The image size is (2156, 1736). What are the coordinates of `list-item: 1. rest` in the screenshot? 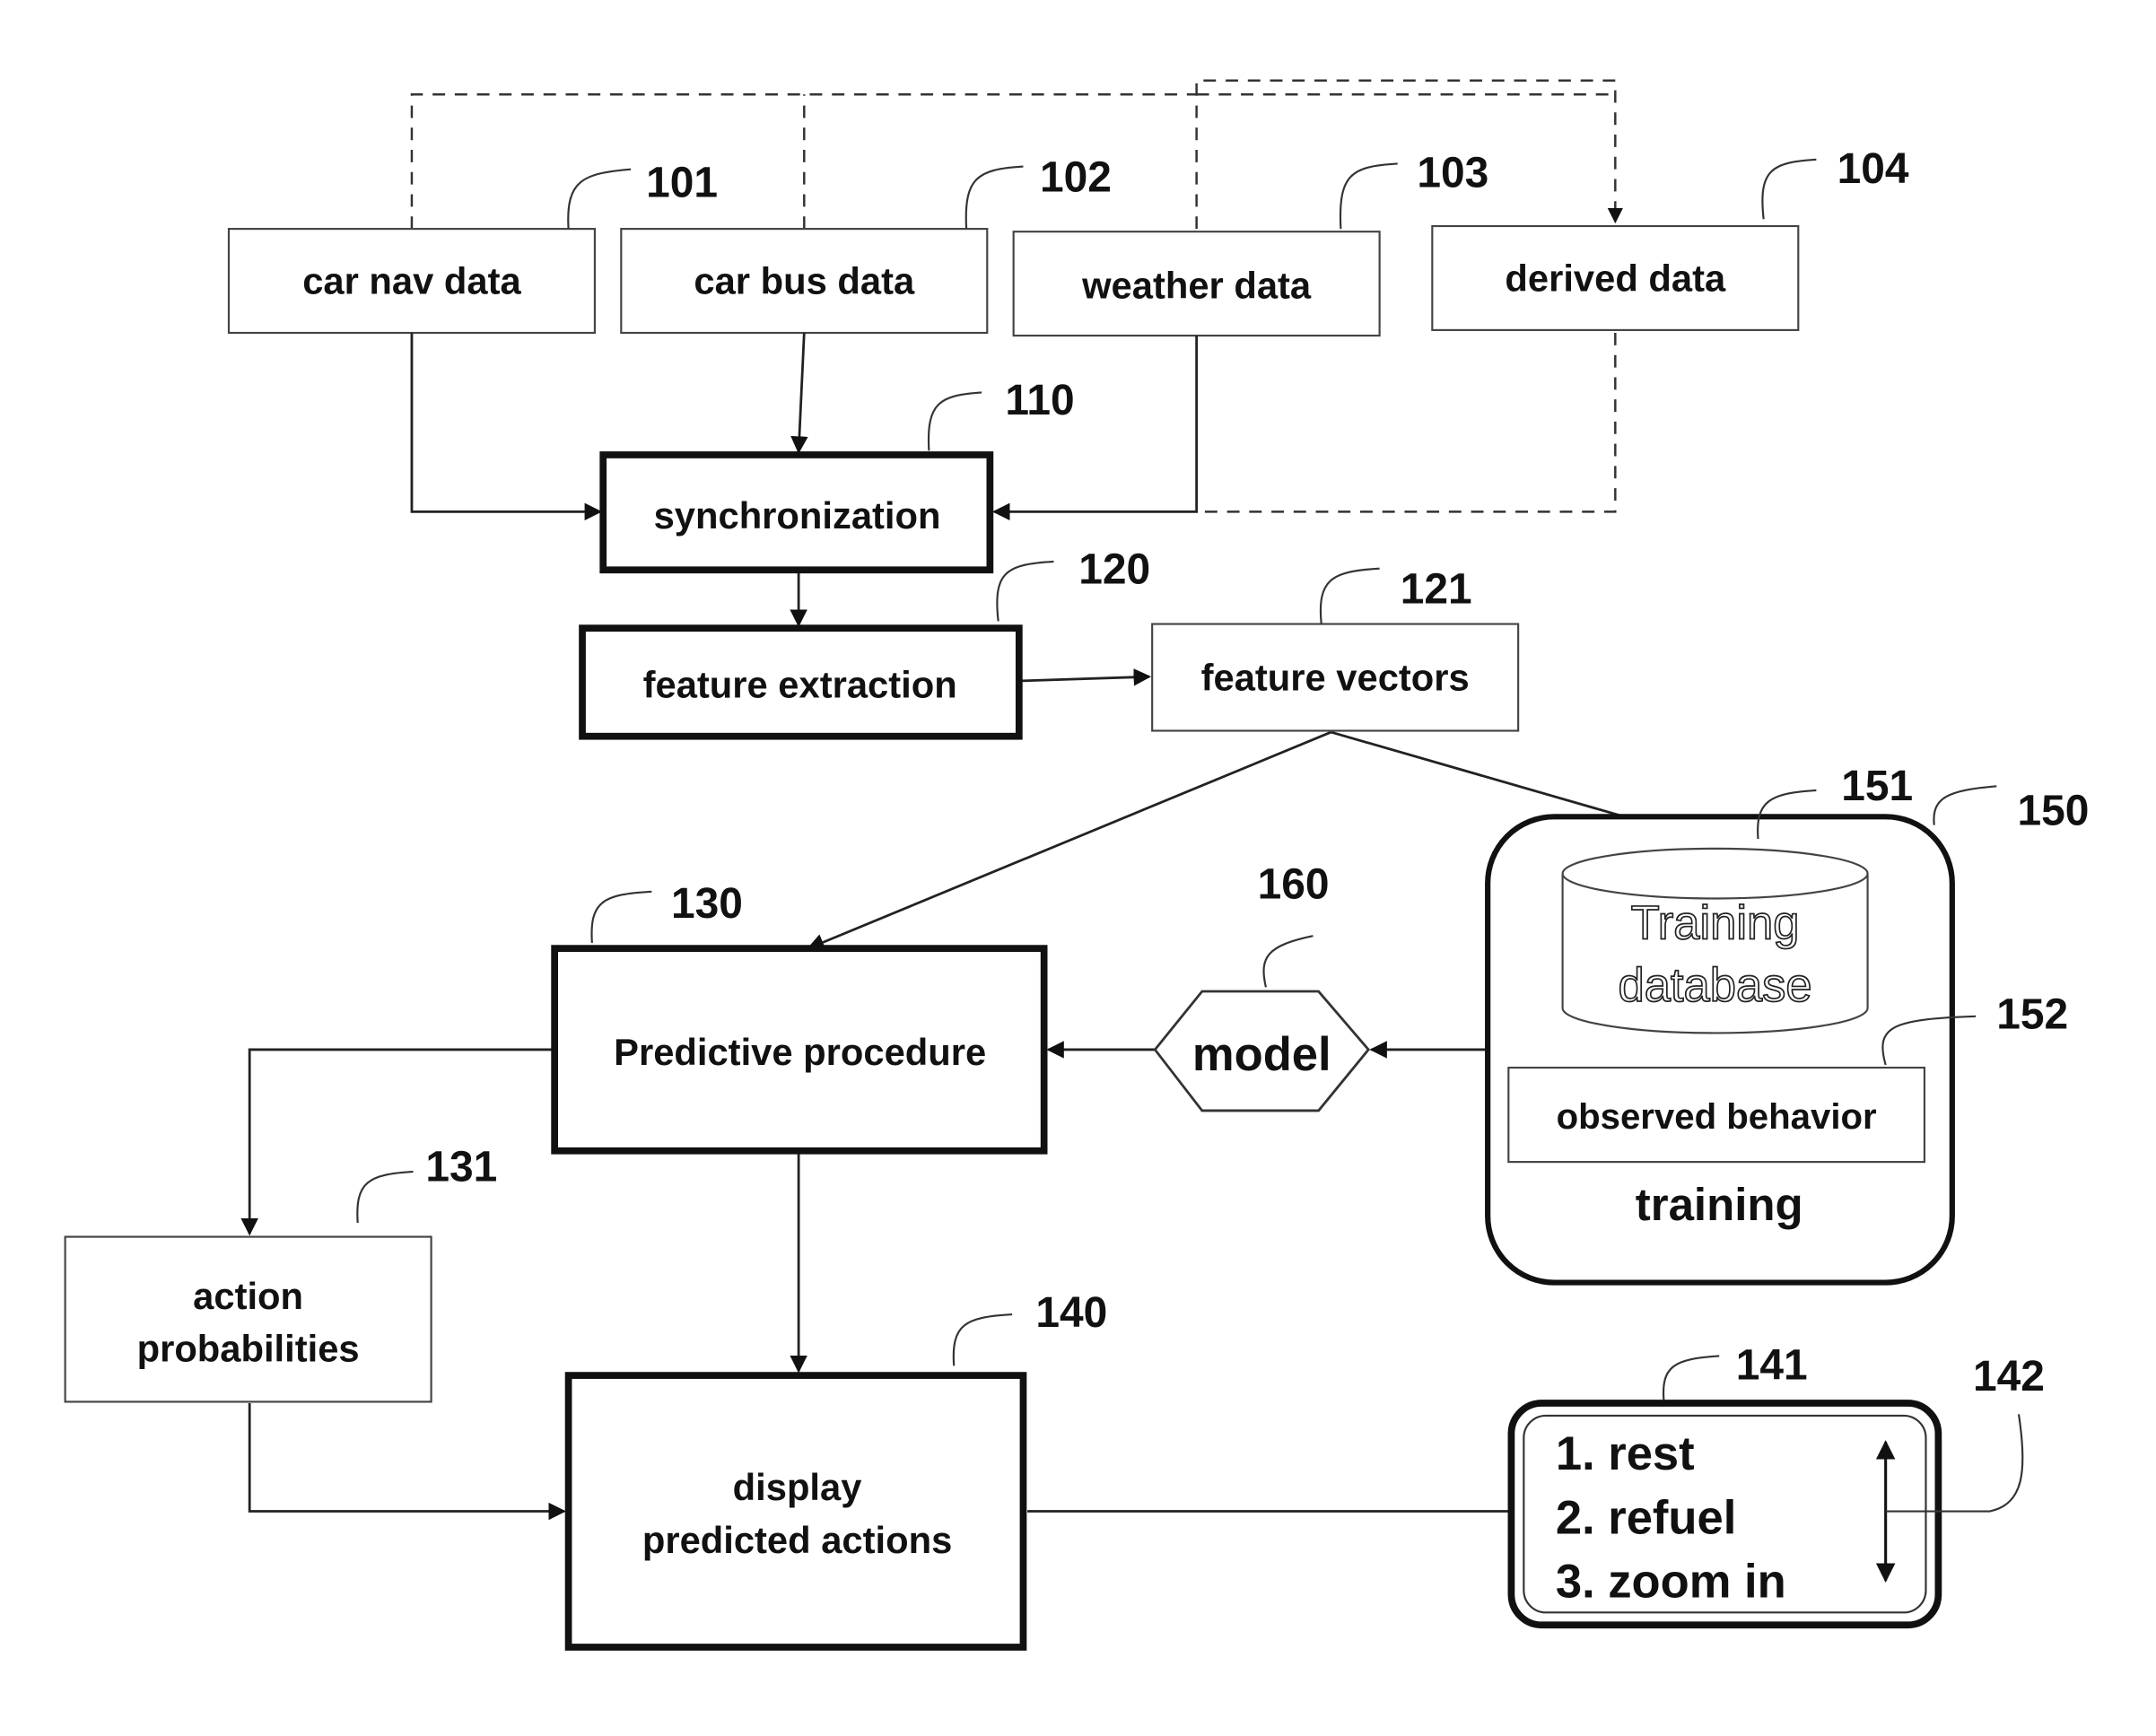 It's located at (1626, 1453).